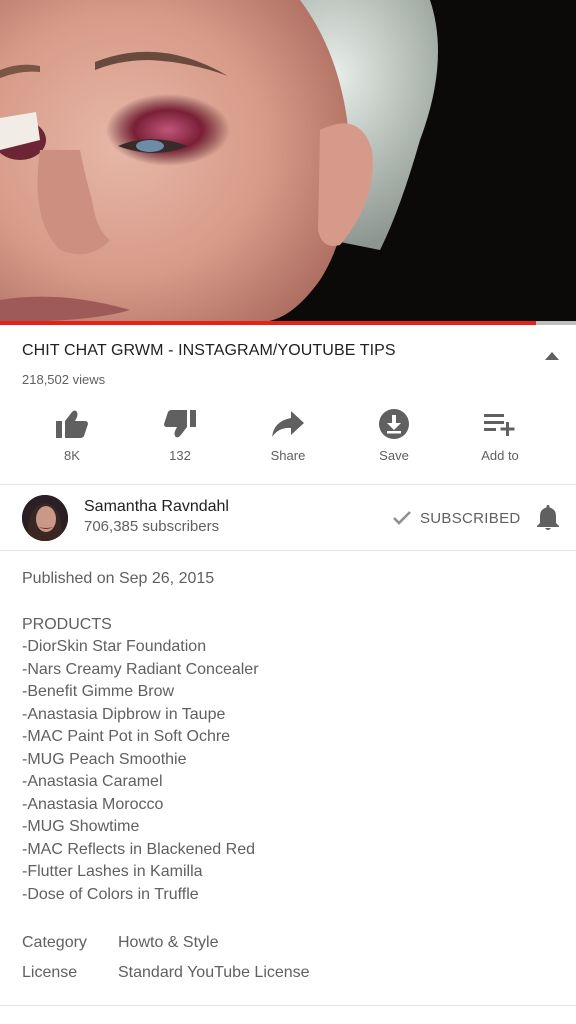  Describe the element at coordinates (114, 646) in the screenshot. I see `description-line: -DiorSkin Star Foundation` at that location.